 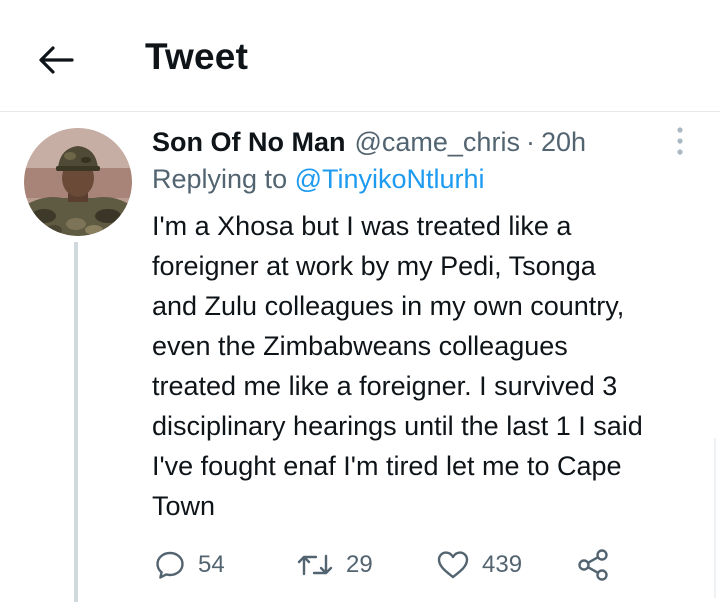 I want to click on retweet-button: 29, so click(x=334, y=565).